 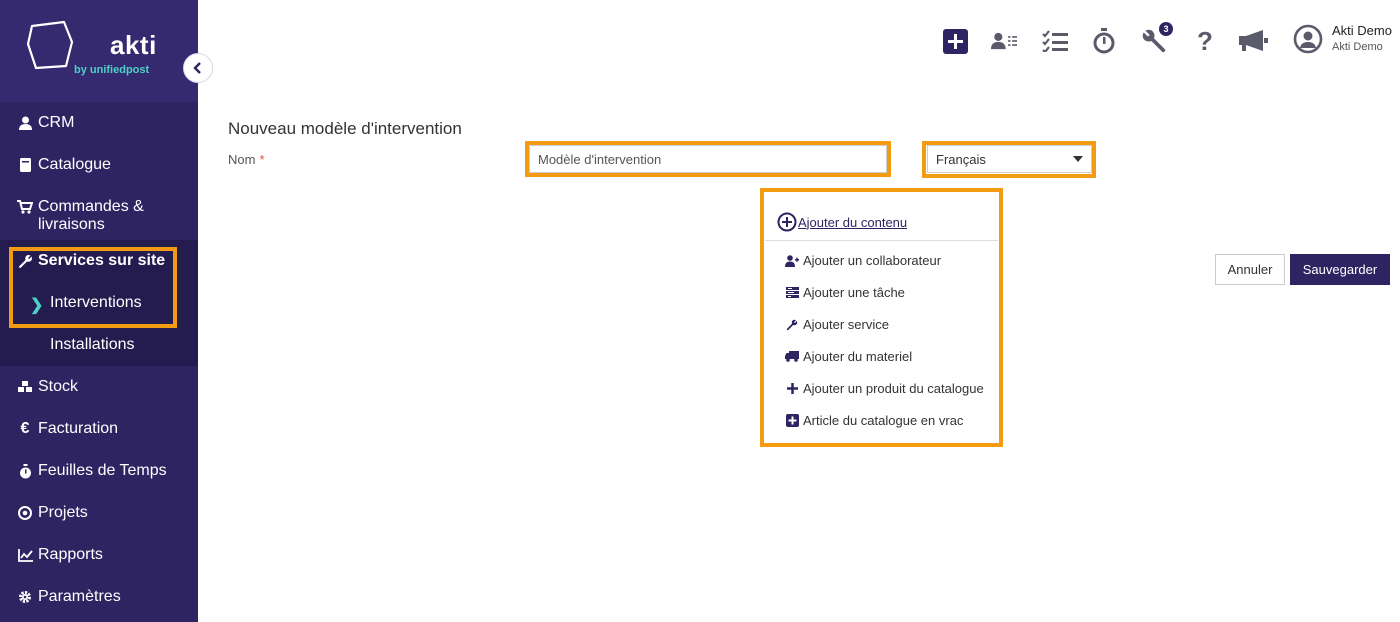 I want to click on caret-down-icon, so click(x=1078, y=159).